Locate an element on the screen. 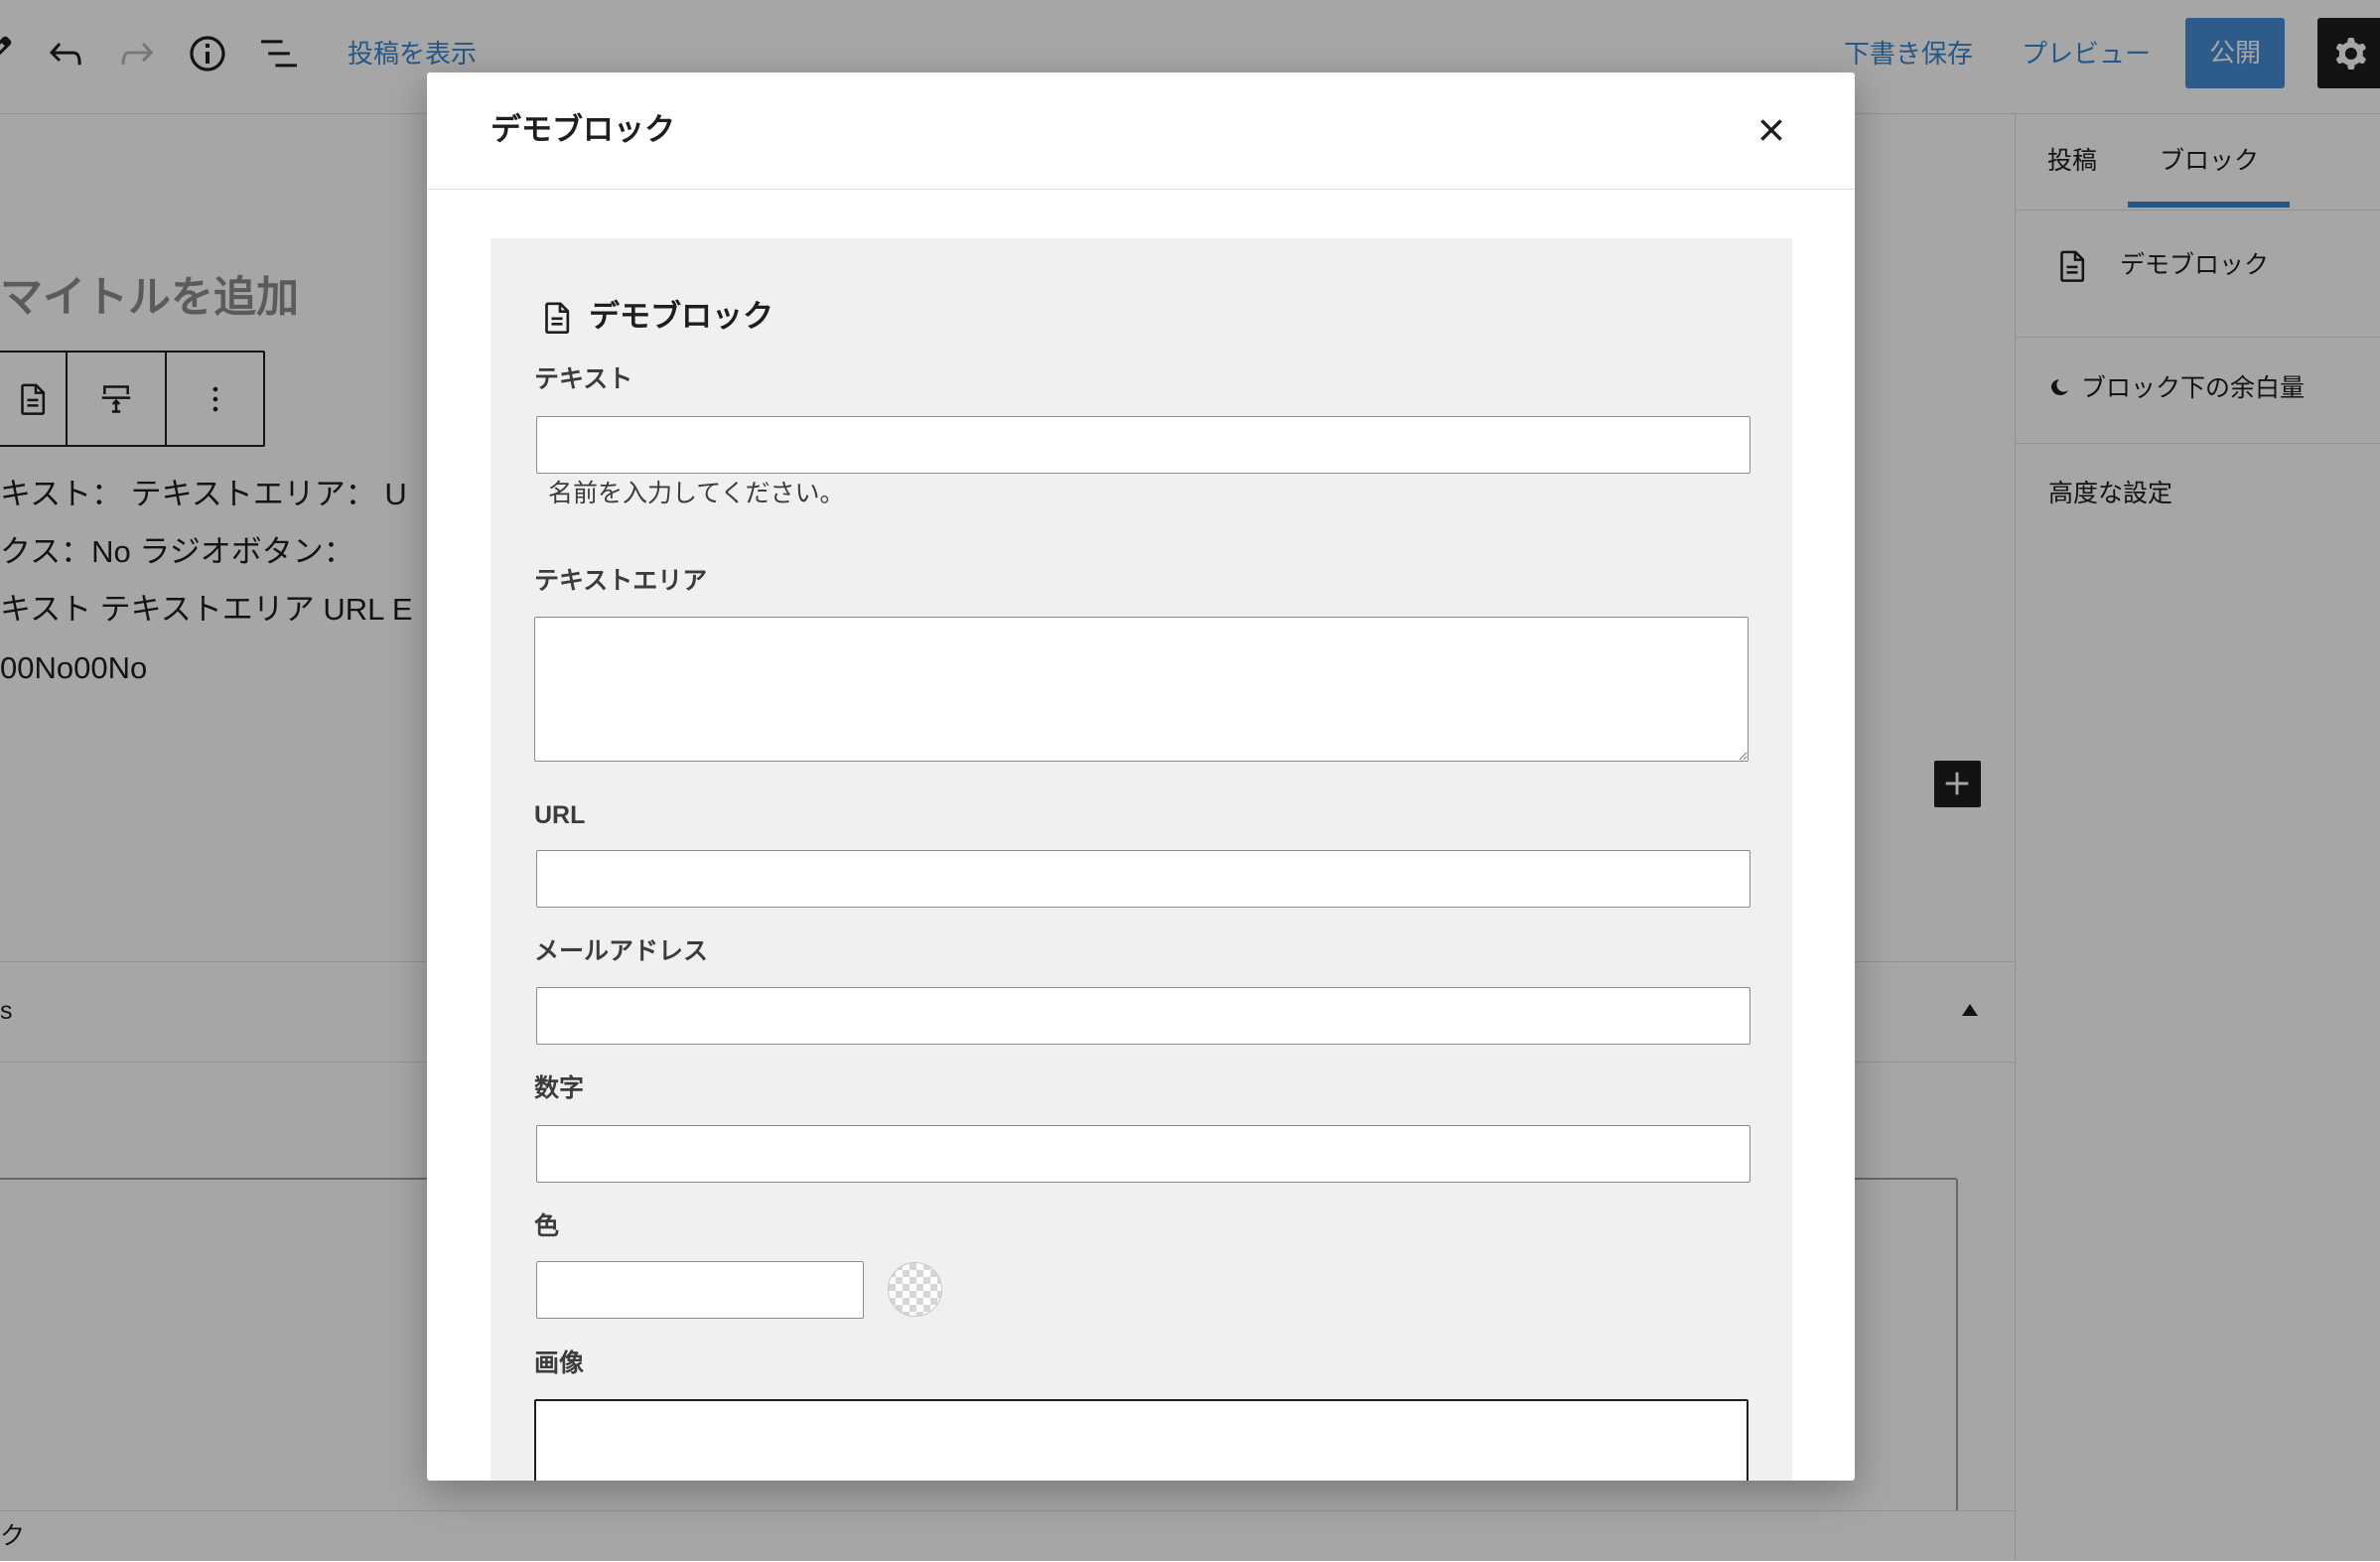 The height and width of the screenshot is (1562, 2380). modal-header: デモブロック is located at coordinates (1141, 131).